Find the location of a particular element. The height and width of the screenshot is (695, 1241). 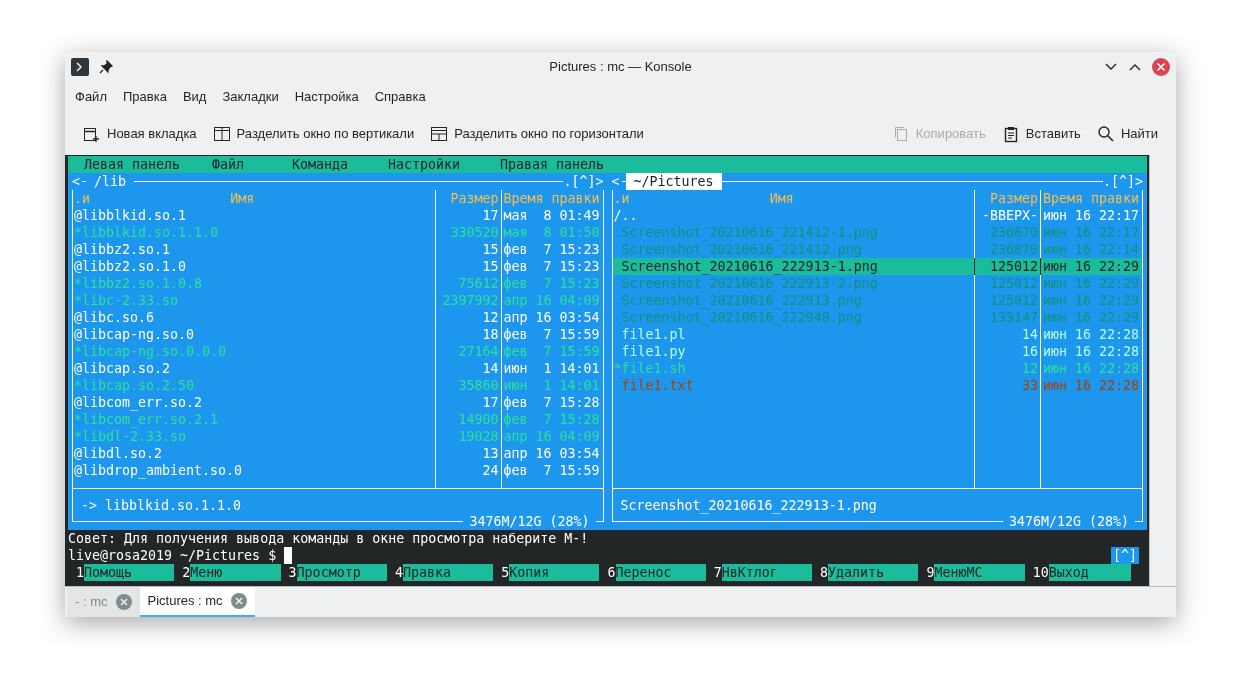

file-name: /.. is located at coordinates (625, 215).